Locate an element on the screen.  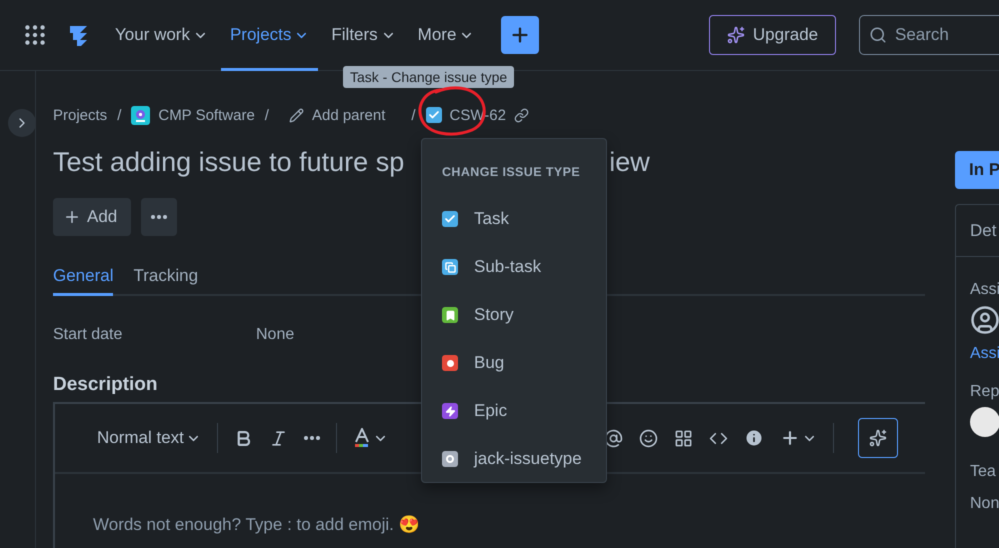
plus-icon is located at coordinates (72, 217).